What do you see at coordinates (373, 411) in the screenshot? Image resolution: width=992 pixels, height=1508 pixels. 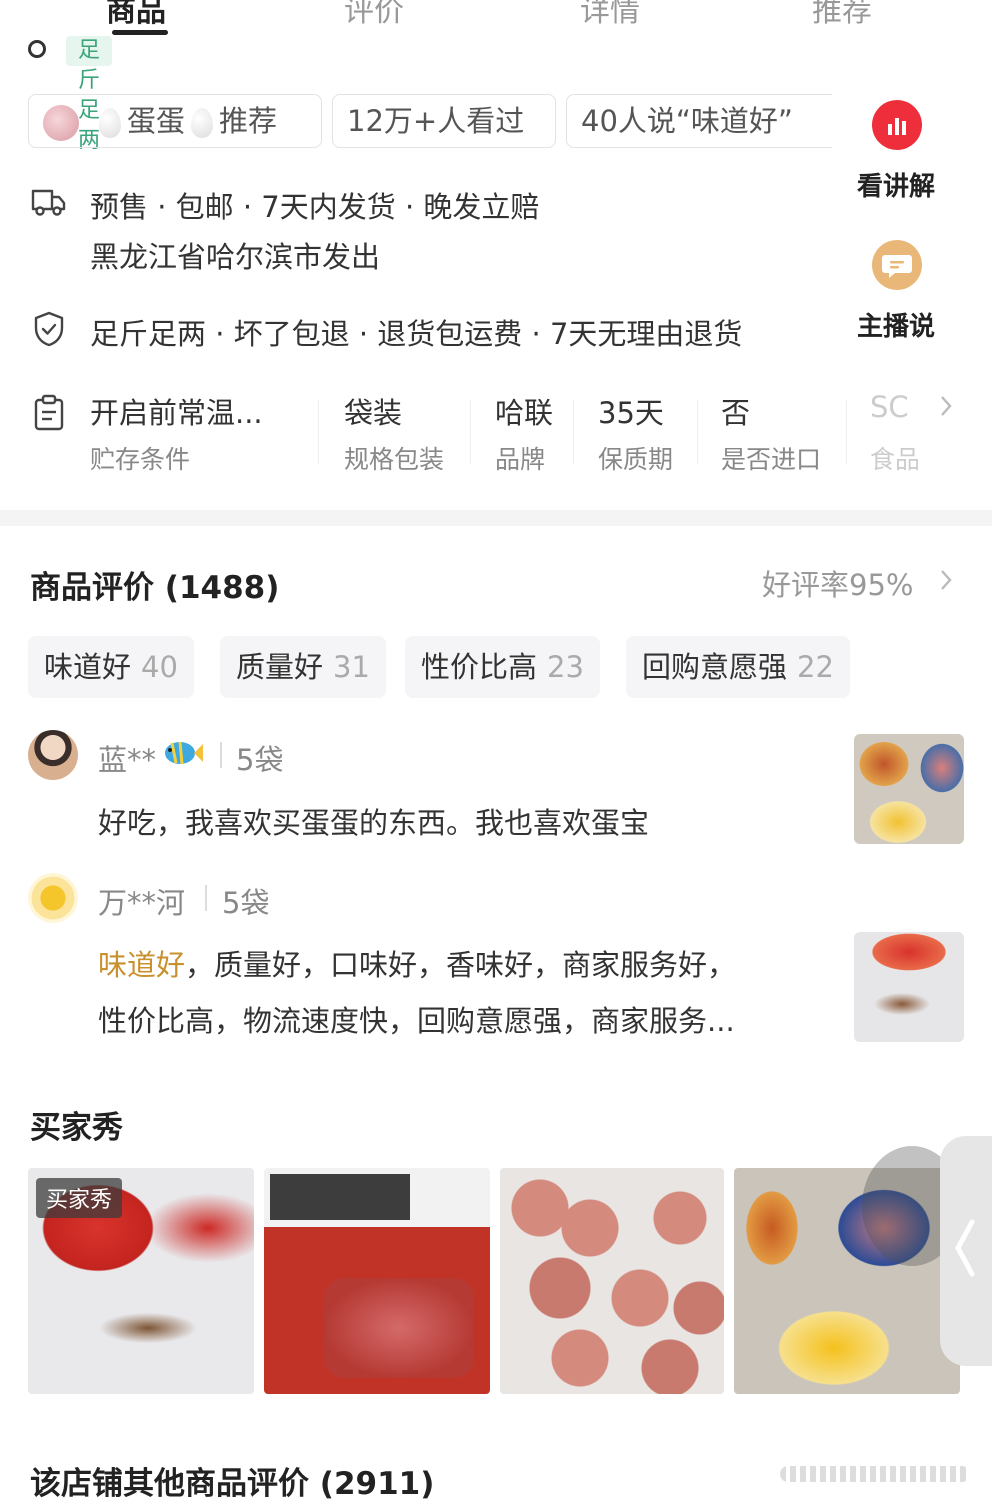 I see `param-package-value: 袋装` at bounding box center [373, 411].